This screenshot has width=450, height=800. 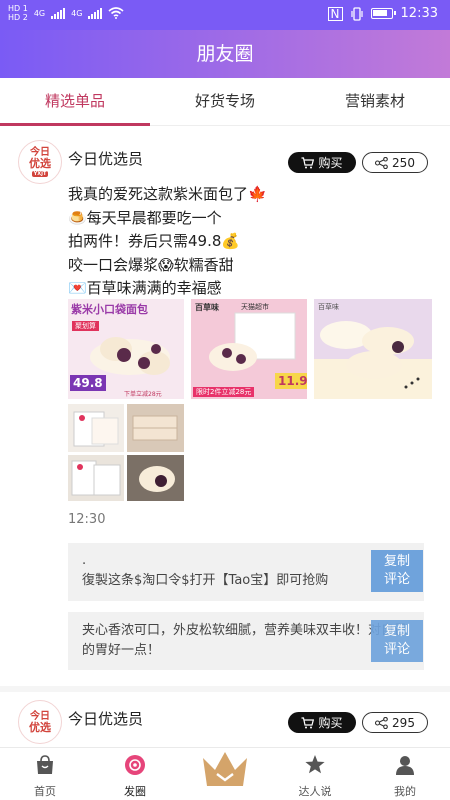 I want to click on avatar: 今日 优选, so click(x=40, y=722).